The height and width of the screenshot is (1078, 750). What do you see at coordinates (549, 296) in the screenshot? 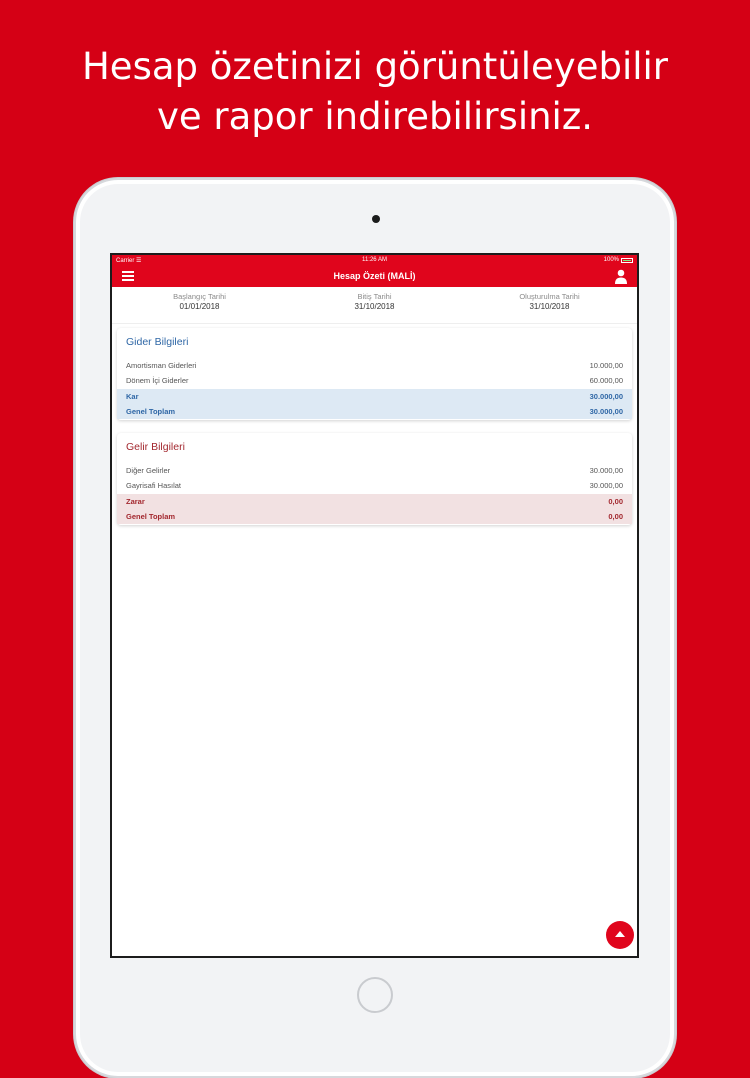
I see `created-date-label: Oluşturulma Tarihi` at bounding box center [549, 296].